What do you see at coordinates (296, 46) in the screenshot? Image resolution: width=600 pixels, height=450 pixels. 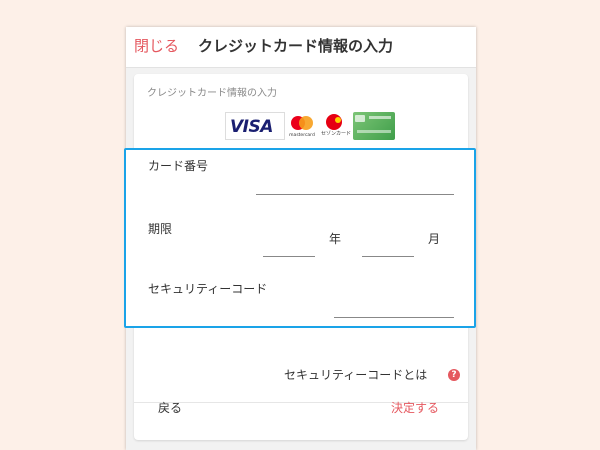 I see `page-title: クレジットカード情報の入力` at bounding box center [296, 46].